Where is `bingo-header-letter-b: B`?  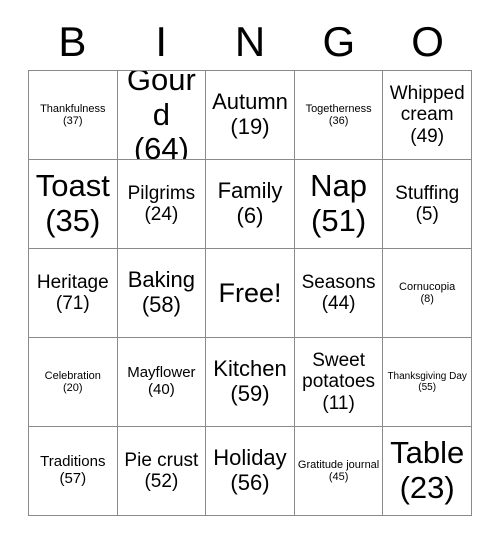
bingo-header-letter-b: B is located at coordinates (72, 41).